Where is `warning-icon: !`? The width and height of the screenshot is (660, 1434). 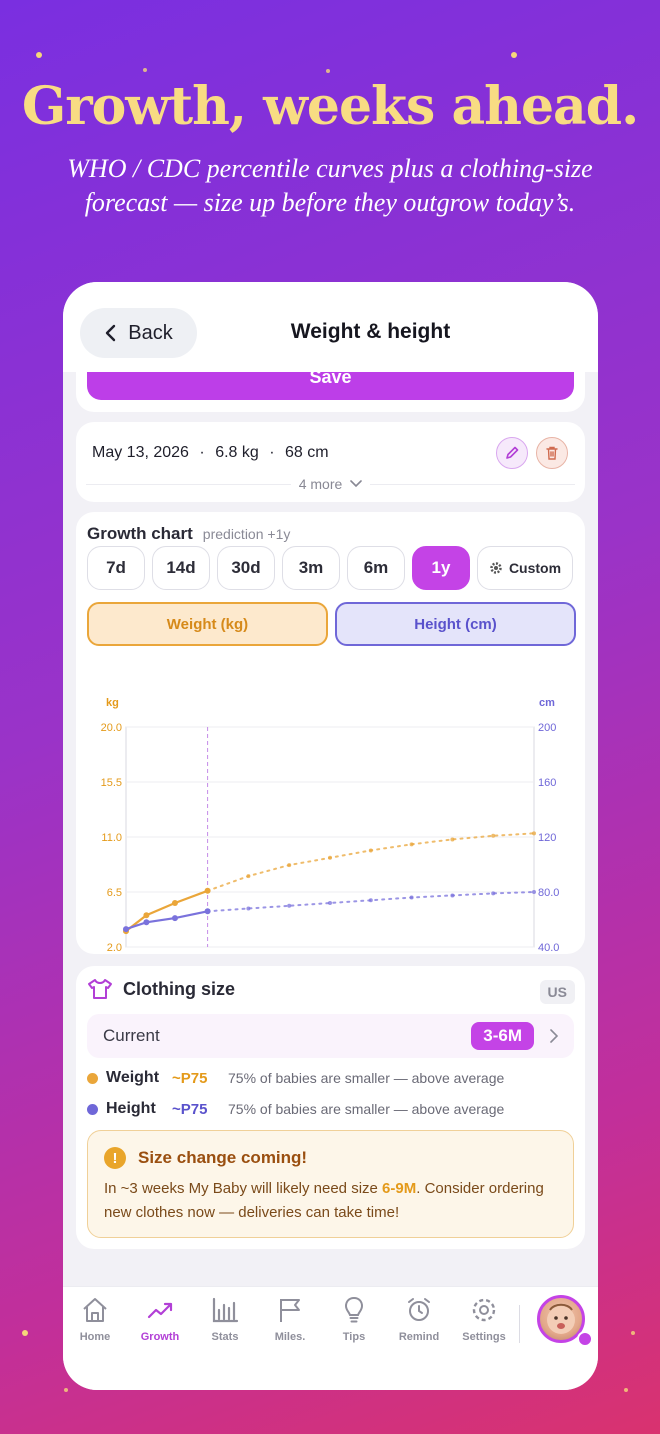
warning-icon: ! is located at coordinates (115, 1158).